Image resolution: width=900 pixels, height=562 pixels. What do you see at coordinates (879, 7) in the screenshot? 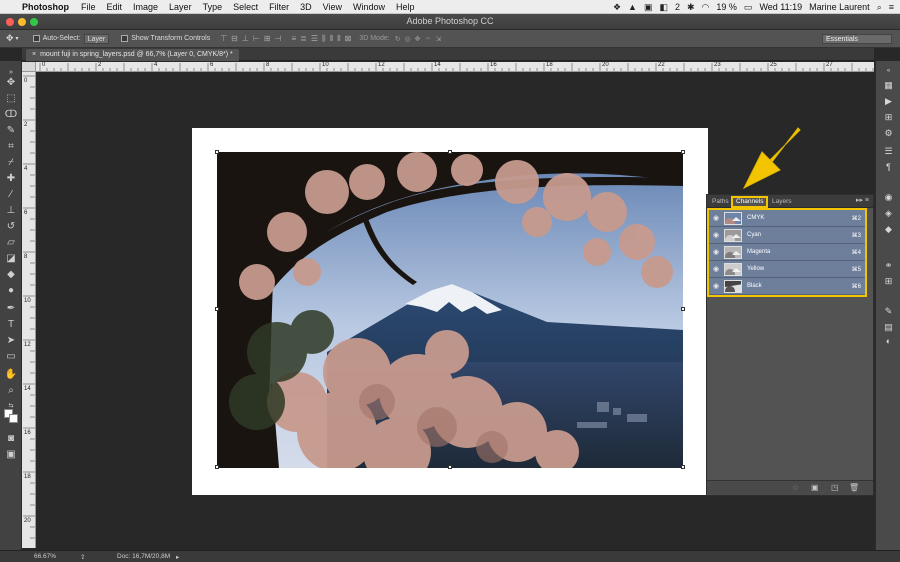
I see `search-icon: ⌕` at bounding box center [879, 7].